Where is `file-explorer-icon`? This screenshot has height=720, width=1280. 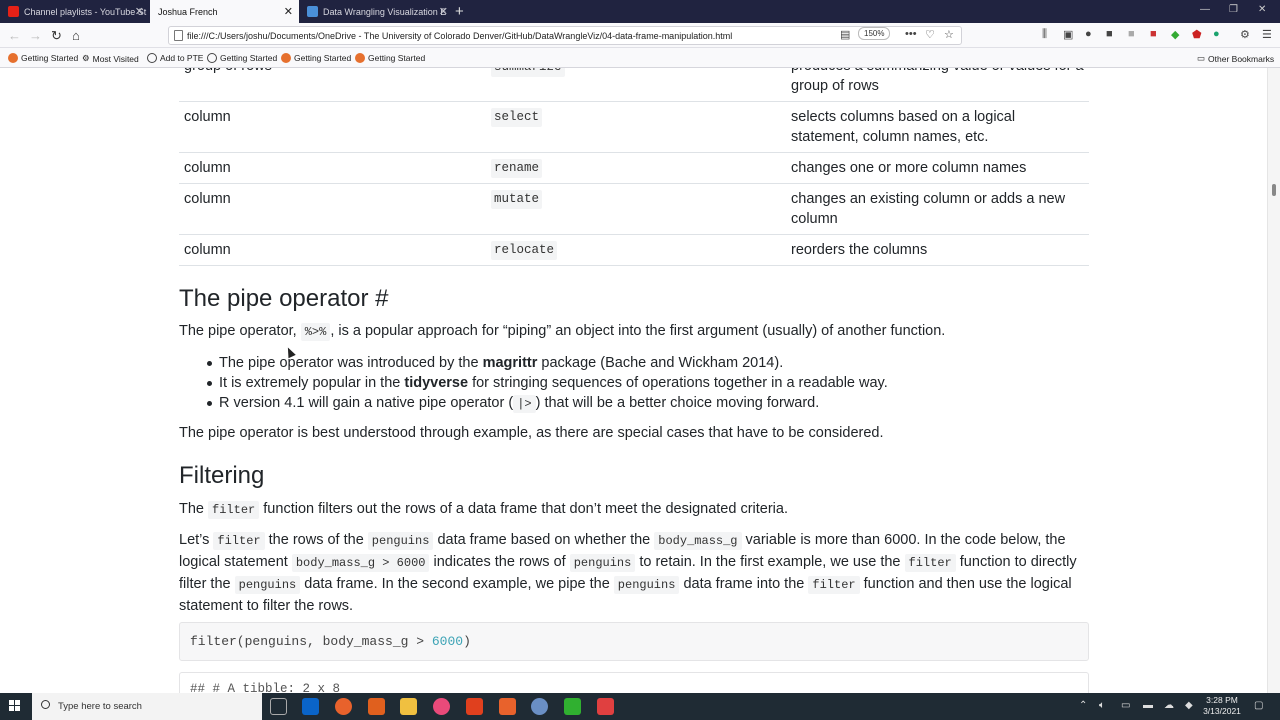
file-explorer-icon is located at coordinates (408, 706).